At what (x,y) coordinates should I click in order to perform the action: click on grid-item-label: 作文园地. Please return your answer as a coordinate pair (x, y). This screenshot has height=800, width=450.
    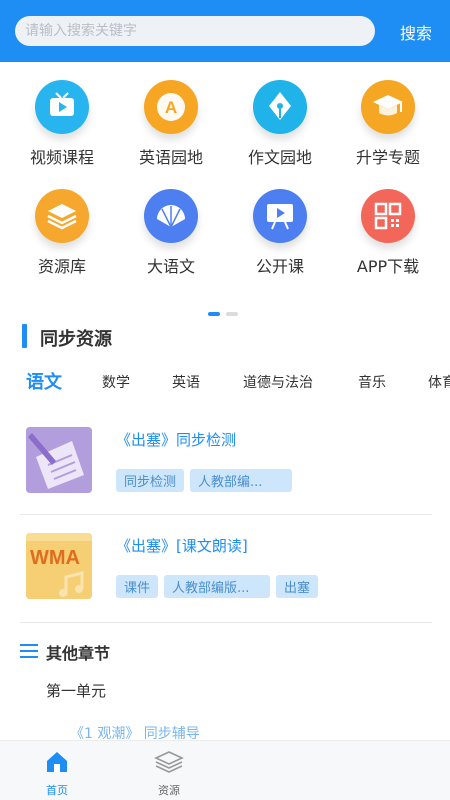
    Looking at the image, I should click on (279, 157).